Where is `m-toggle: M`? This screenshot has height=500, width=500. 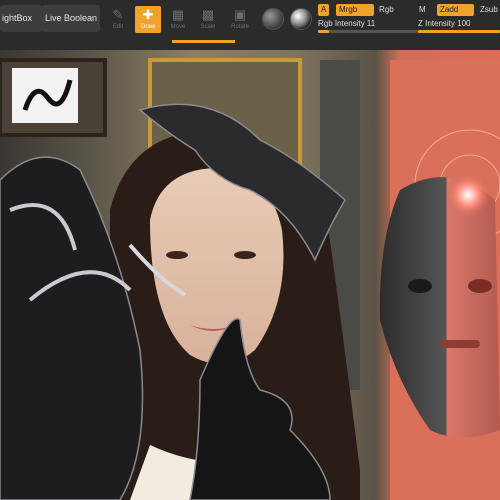 m-toggle: M is located at coordinates (422, 10).